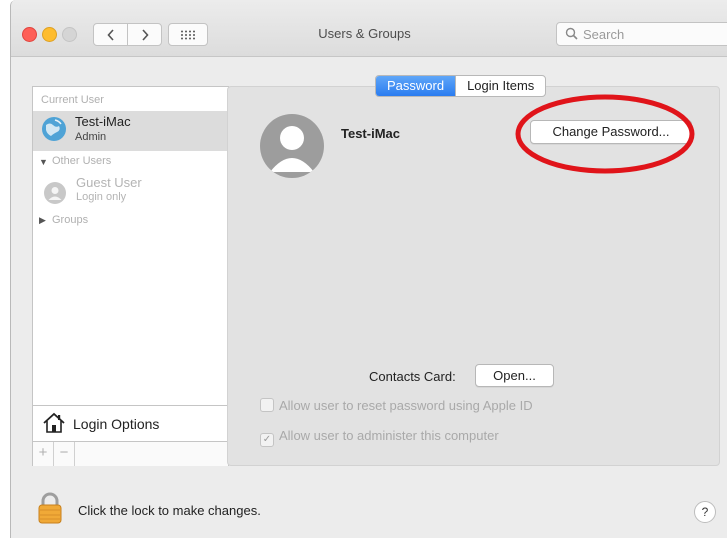 The image size is (727, 538). What do you see at coordinates (54, 129) in the screenshot?
I see `globe-avatar-icon` at bounding box center [54, 129].